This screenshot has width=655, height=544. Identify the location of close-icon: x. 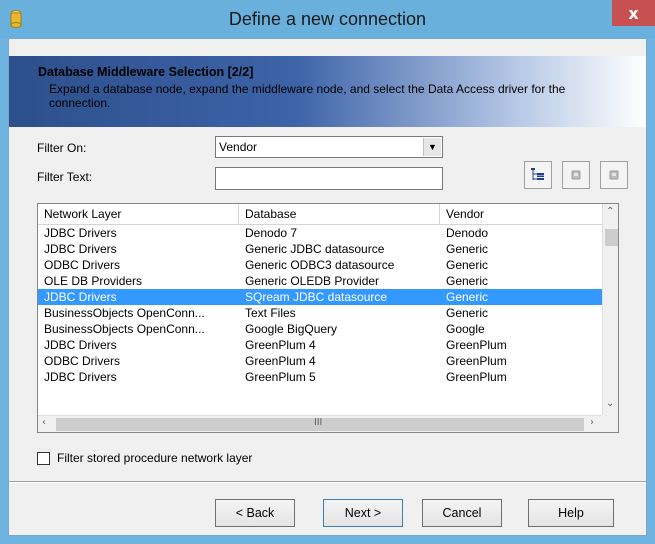
(633, 13).